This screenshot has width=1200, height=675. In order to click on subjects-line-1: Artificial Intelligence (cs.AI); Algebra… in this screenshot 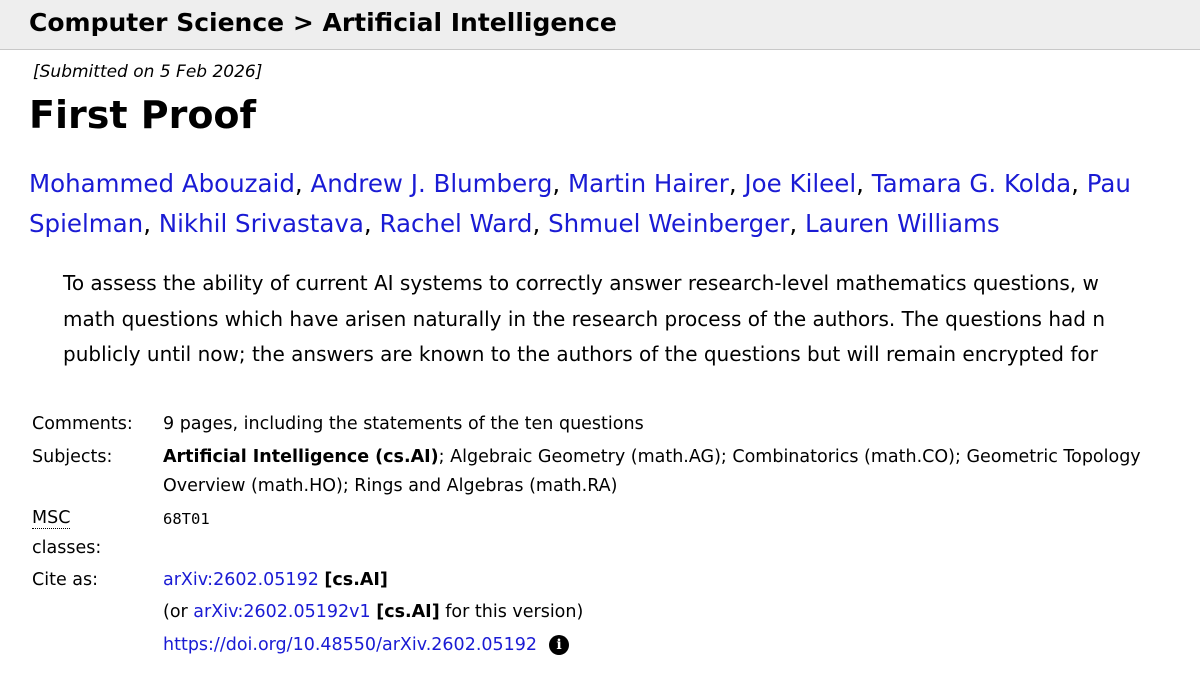, I will do `click(652, 457)`.